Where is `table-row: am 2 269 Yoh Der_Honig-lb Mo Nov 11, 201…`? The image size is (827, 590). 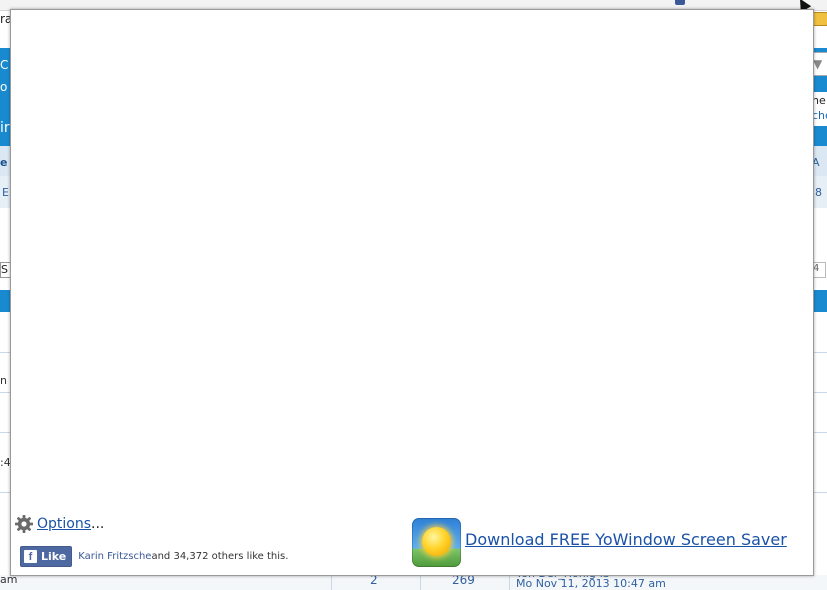
table-row: am 2 269 Yoh Der_Honig-lb Mo Nov 11, 201… is located at coordinates (413, 578).